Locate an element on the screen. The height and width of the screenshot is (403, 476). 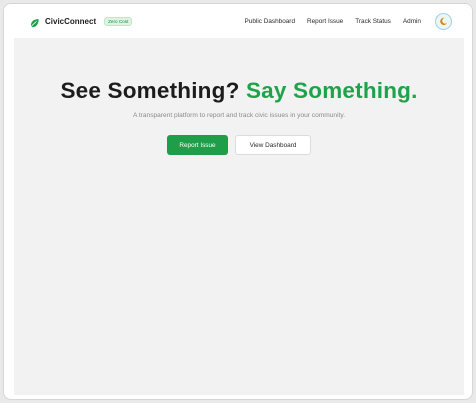
nav-link-report-issue: Report Issue is located at coordinates (325, 21).